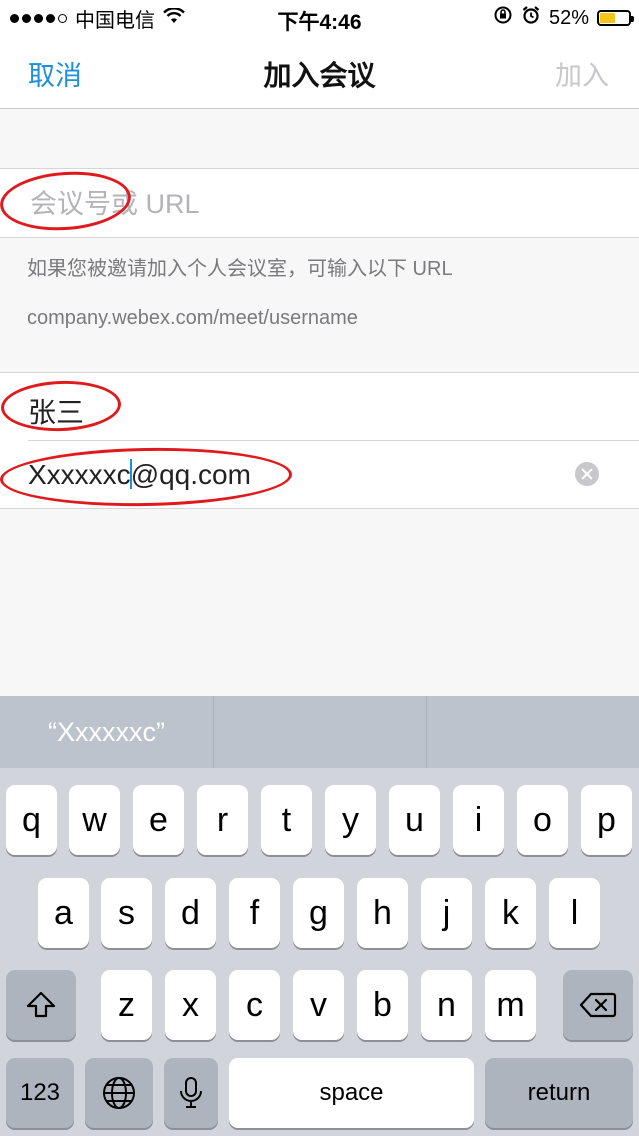  What do you see at coordinates (568, 17) in the screenshot?
I see `battery-percent: 52%` at bounding box center [568, 17].